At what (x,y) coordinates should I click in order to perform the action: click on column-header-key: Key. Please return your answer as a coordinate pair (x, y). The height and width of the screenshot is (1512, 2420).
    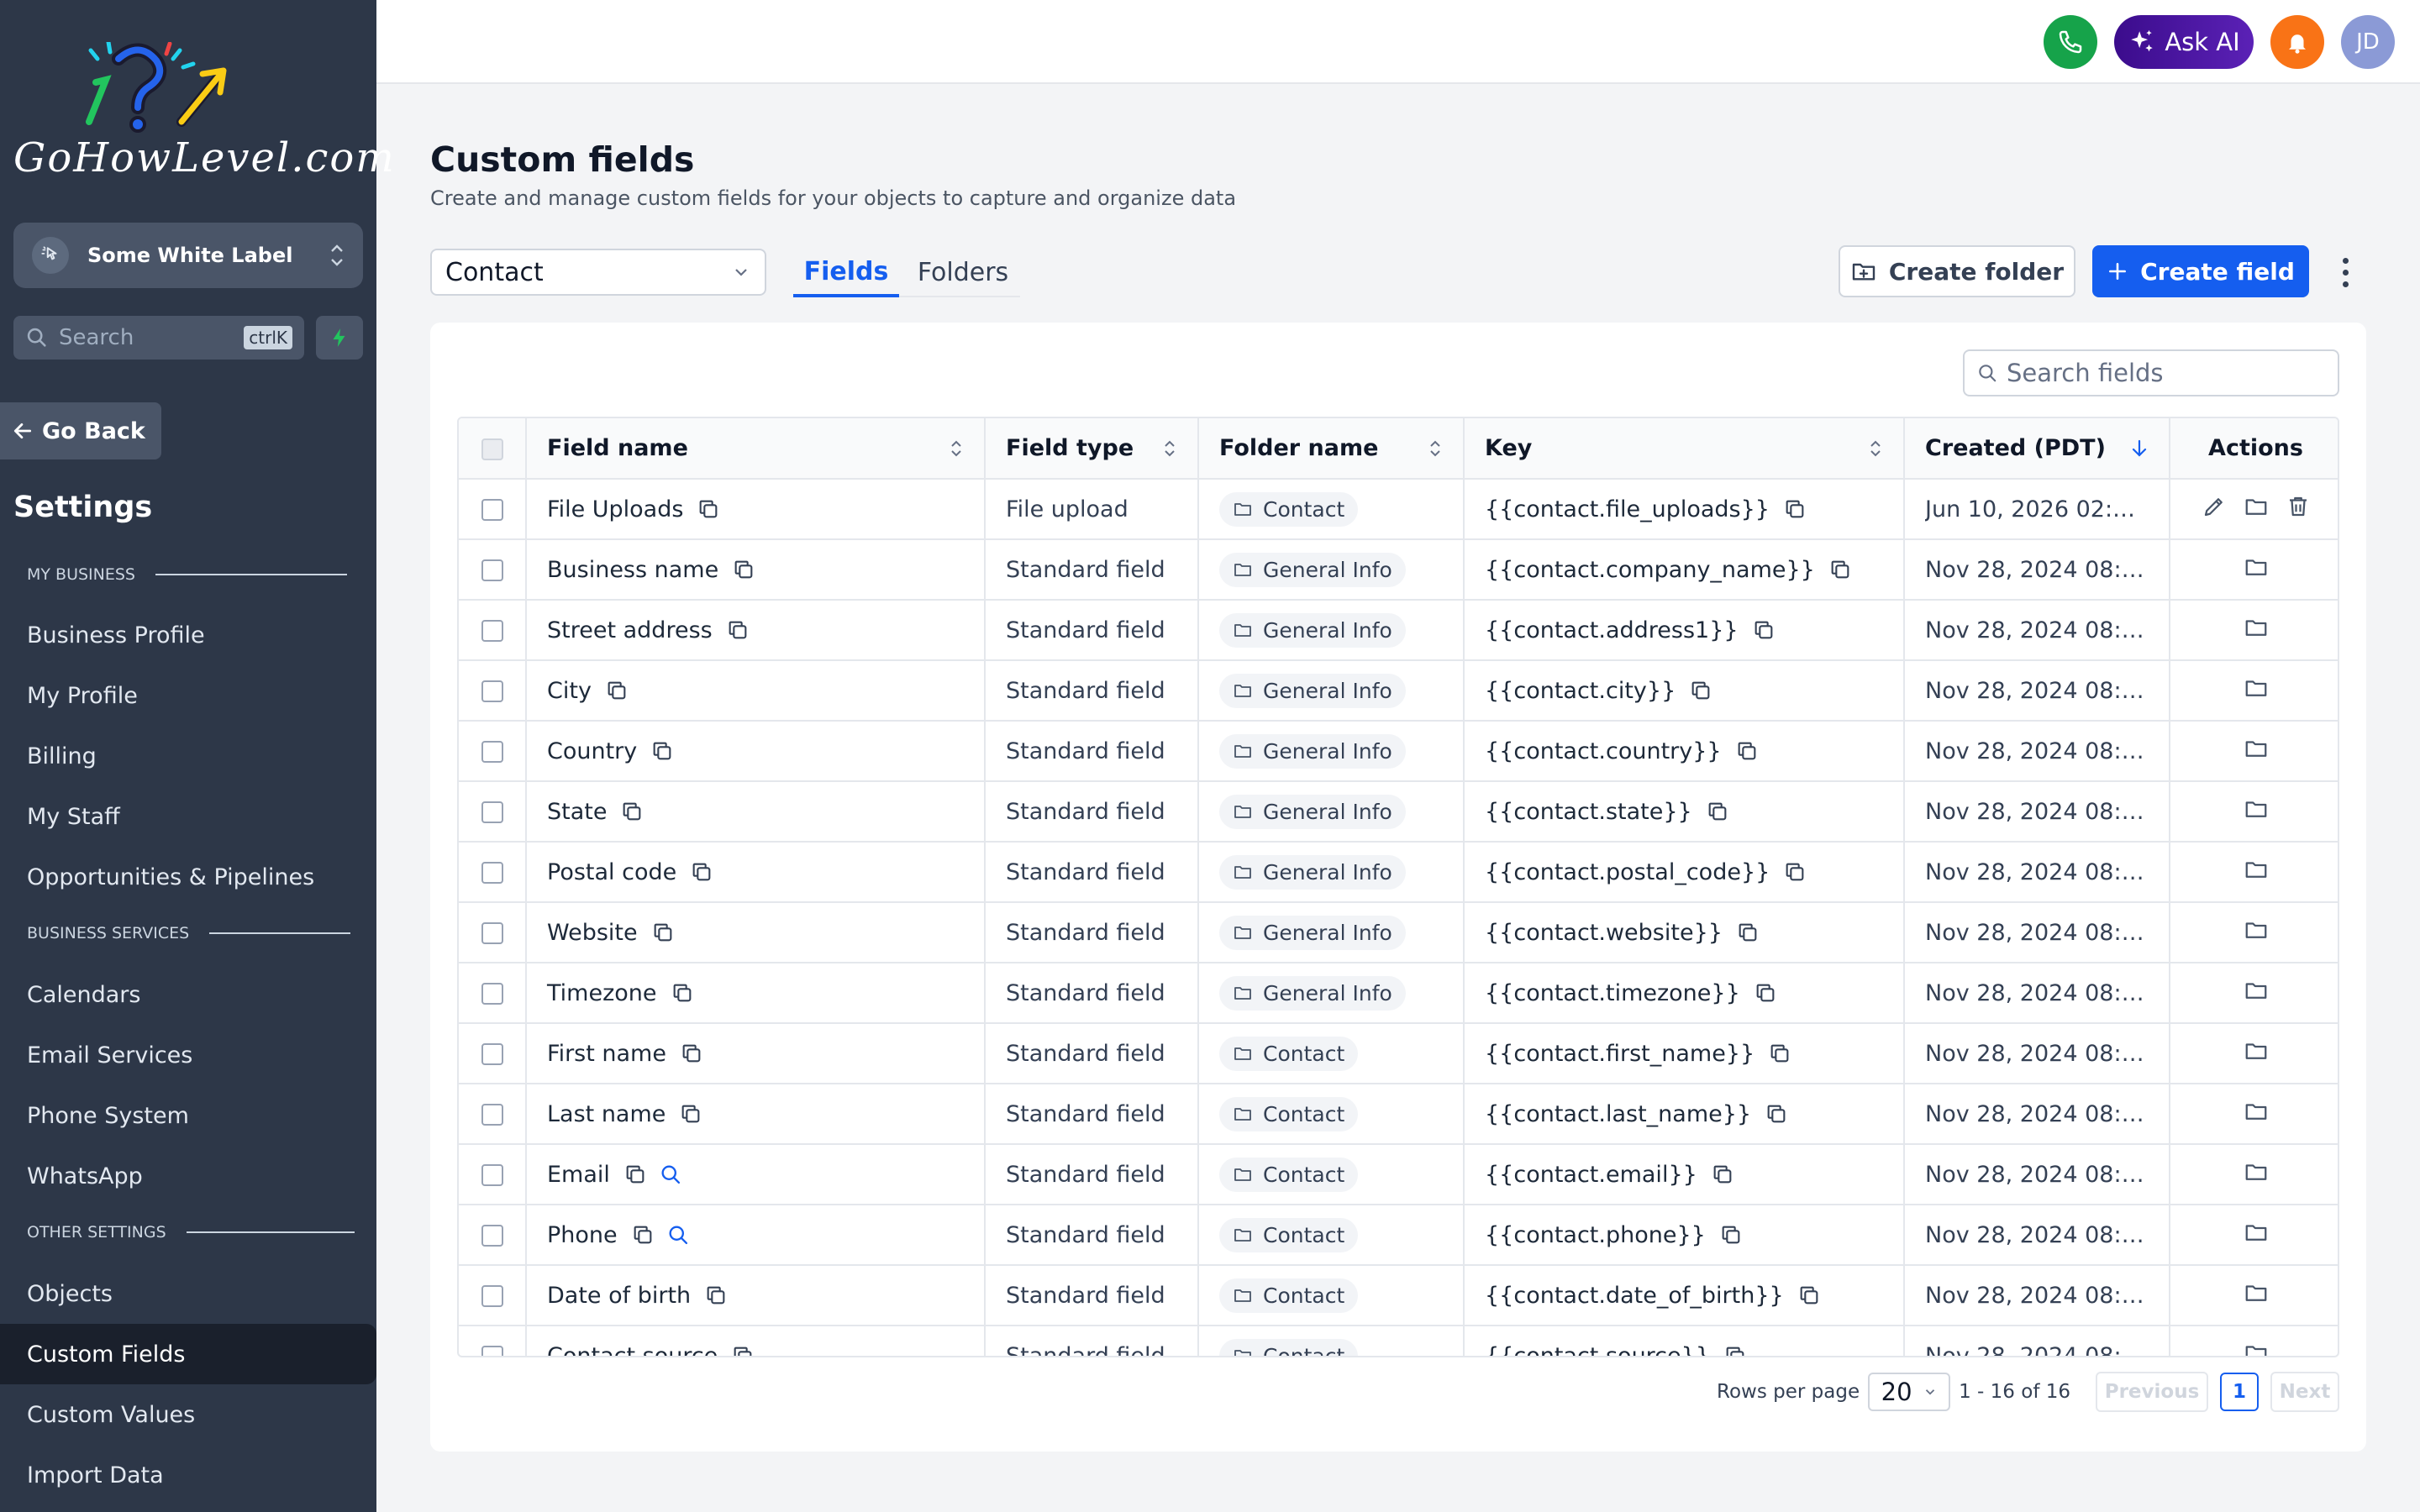
    Looking at the image, I should click on (1684, 449).